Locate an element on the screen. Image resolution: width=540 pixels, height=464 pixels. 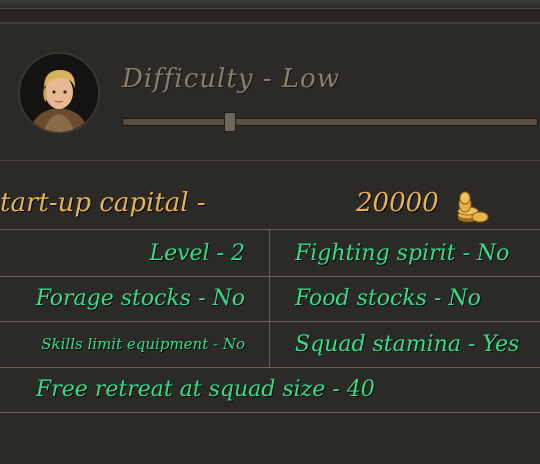
settings-row: Forage stocks - No Food stocks - No is located at coordinates (270, 298).